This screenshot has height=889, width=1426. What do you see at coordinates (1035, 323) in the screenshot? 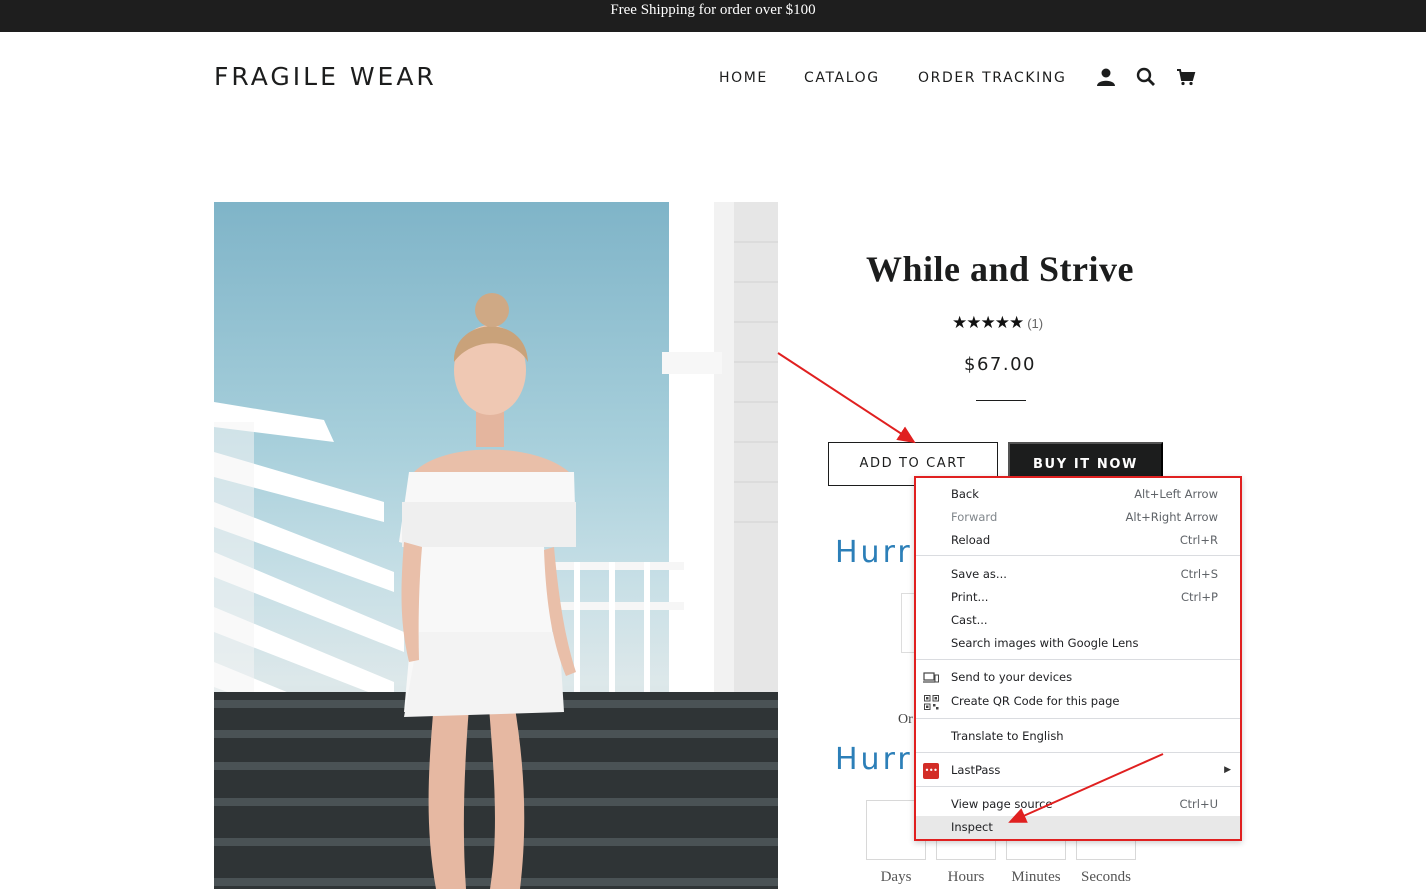
I see `rating-count: (1)` at bounding box center [1035, 323].